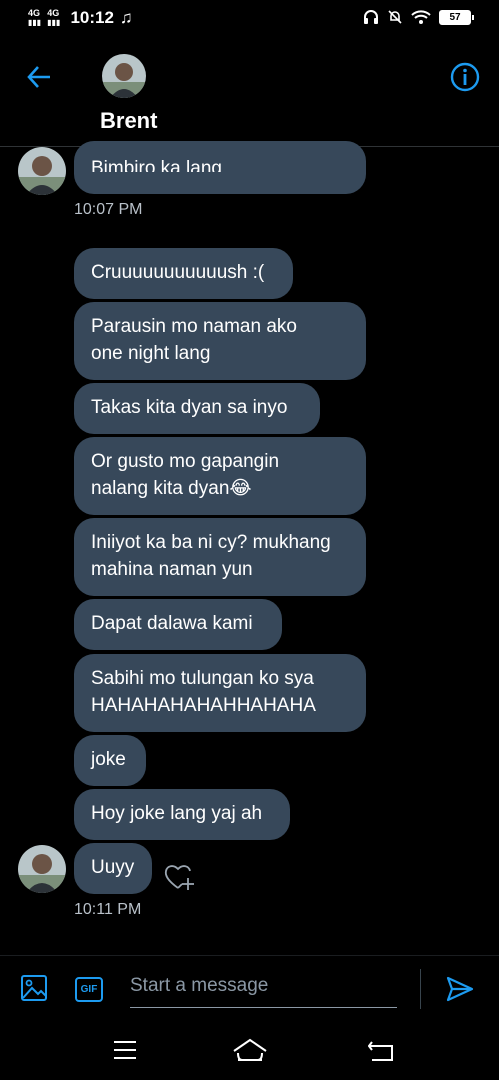 This screenshot has width=499, height=1080. What do you see at coordinates (421, 17) in the screenshot?
I see `wifi-icon` at bounding box center [421, 17].